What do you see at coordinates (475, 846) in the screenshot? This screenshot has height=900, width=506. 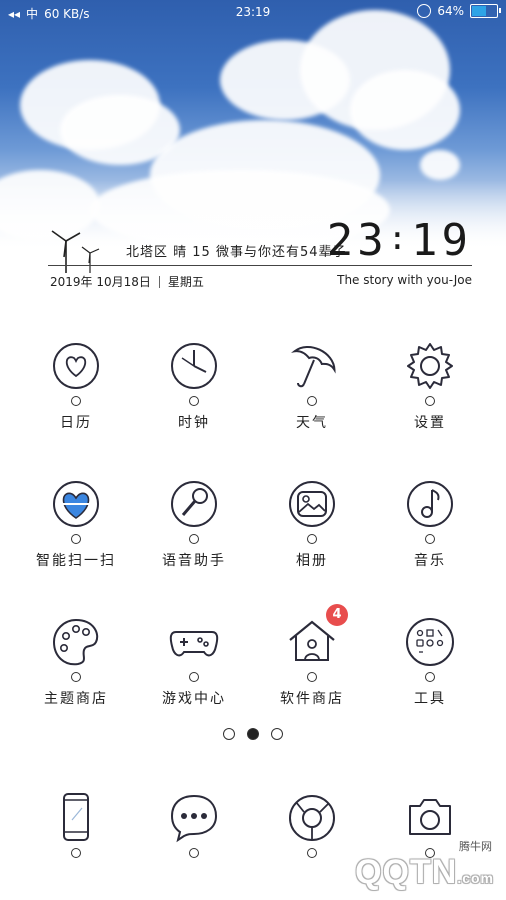 I see `watermark-cn: 腾牛网` at bounding box center [475, 846].